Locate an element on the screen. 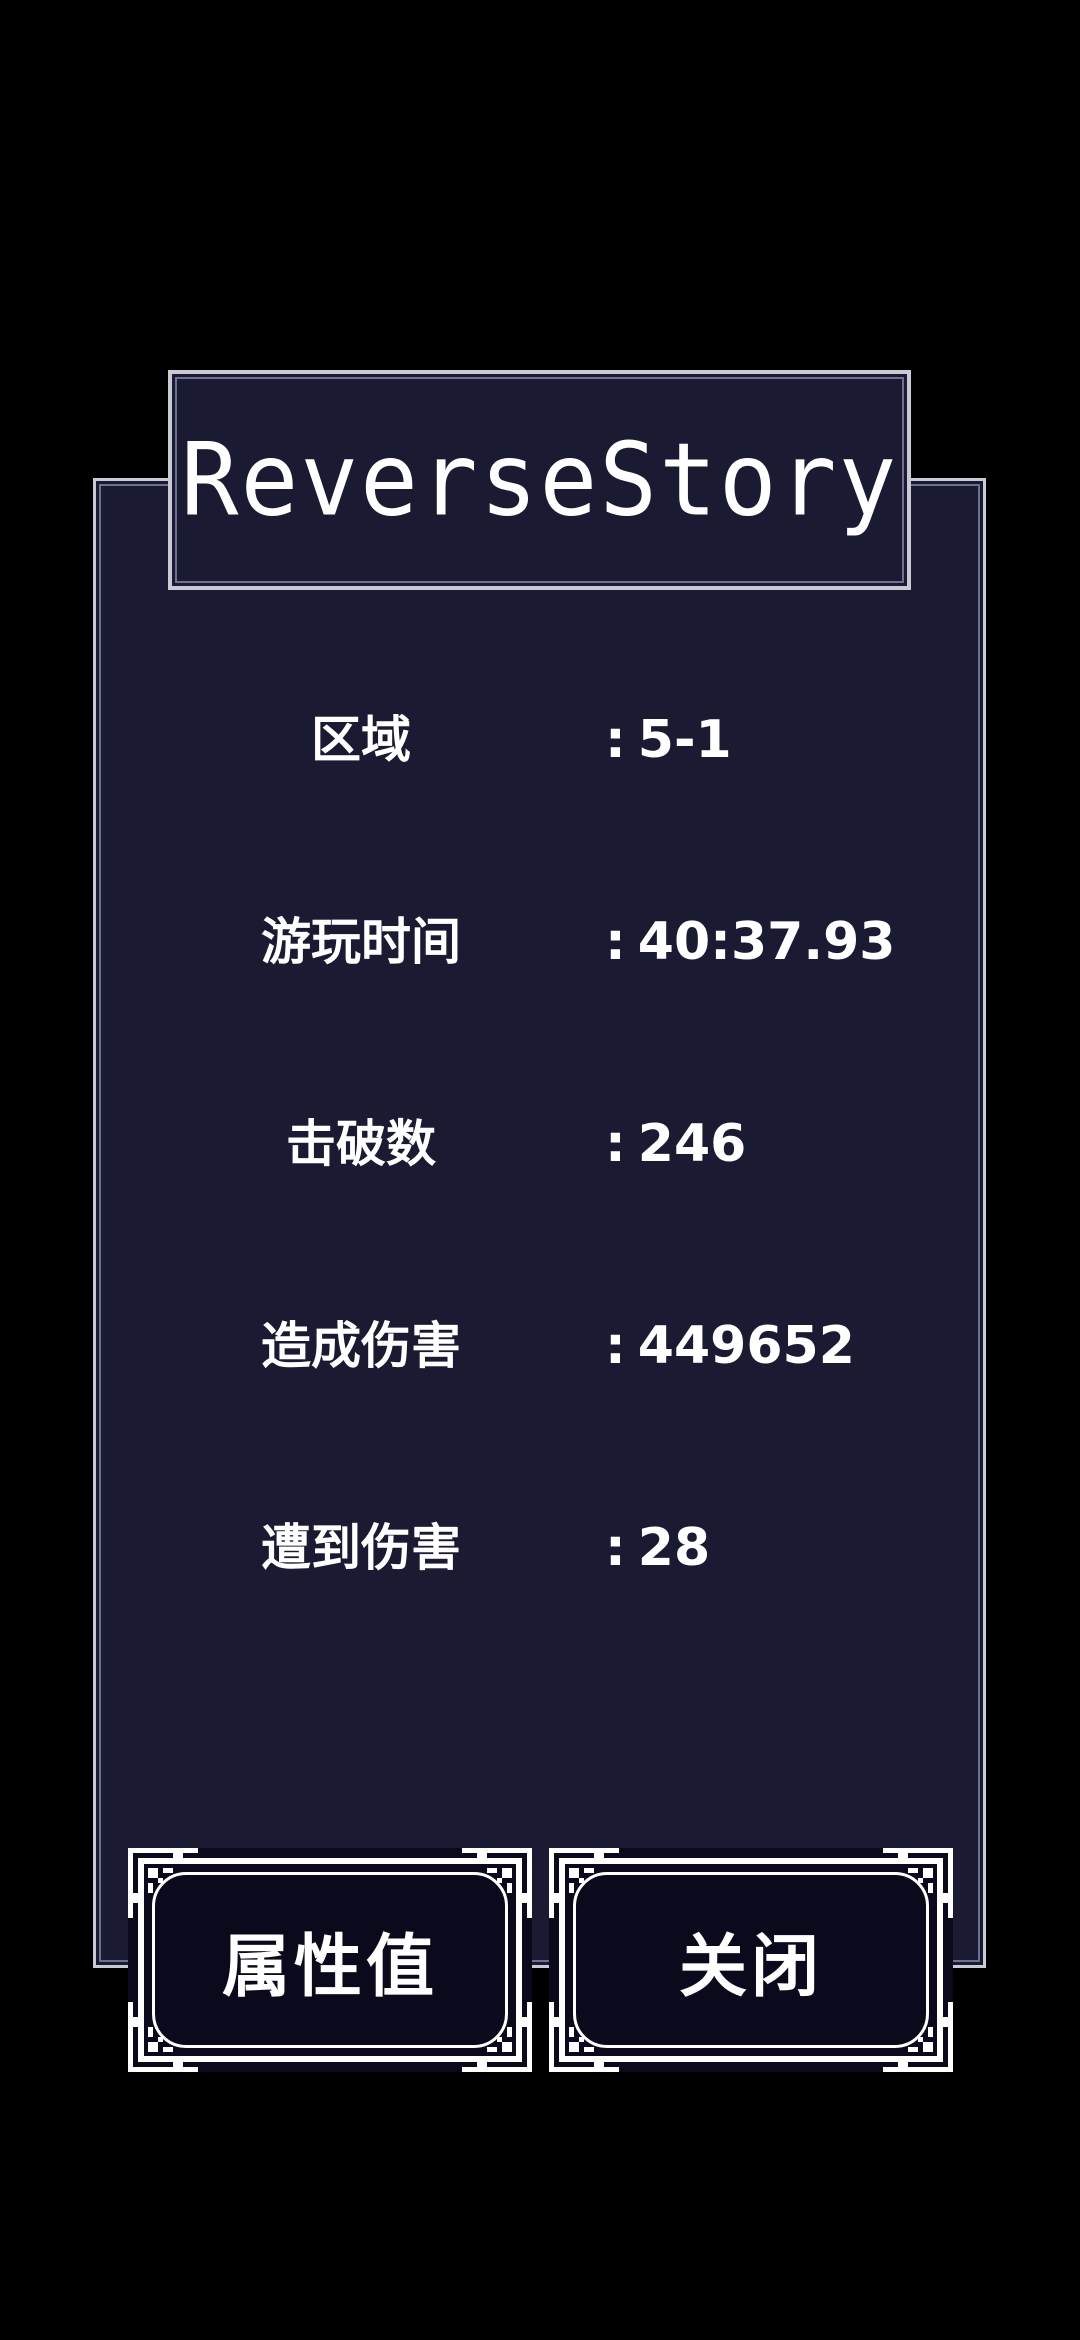 The height and width of the screenshot is (2340, 1080). stat-value-text: 5-1 is located at coordinates (684, 740).